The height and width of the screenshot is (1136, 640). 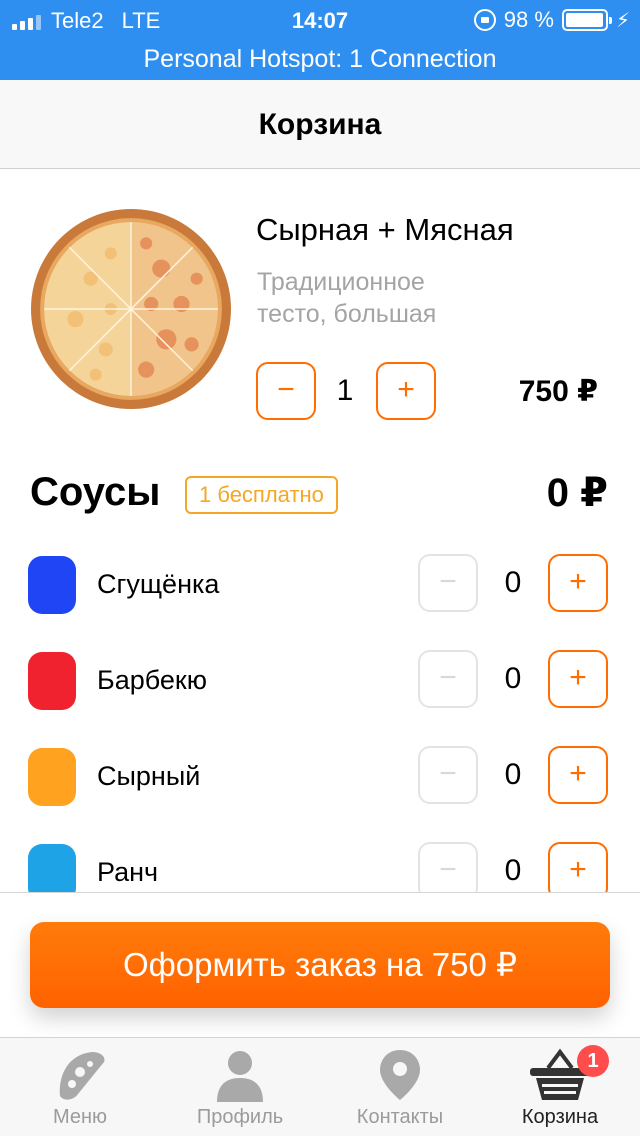 I want to click on map-pin-icon, so click(x=400, y=1075).